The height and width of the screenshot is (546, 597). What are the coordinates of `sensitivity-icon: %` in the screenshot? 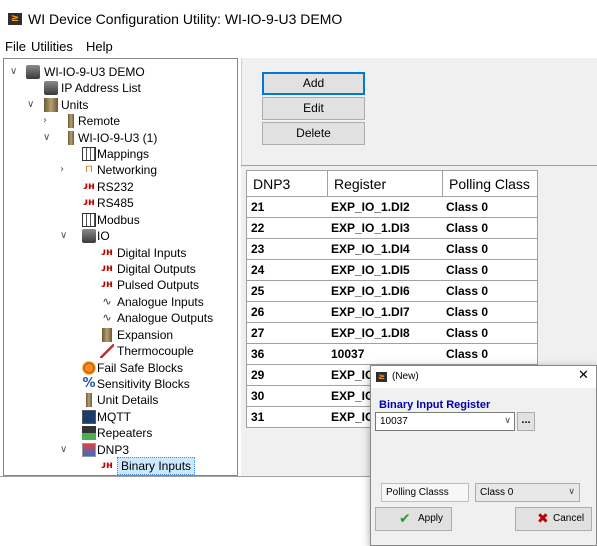 It's located at (89, 383).